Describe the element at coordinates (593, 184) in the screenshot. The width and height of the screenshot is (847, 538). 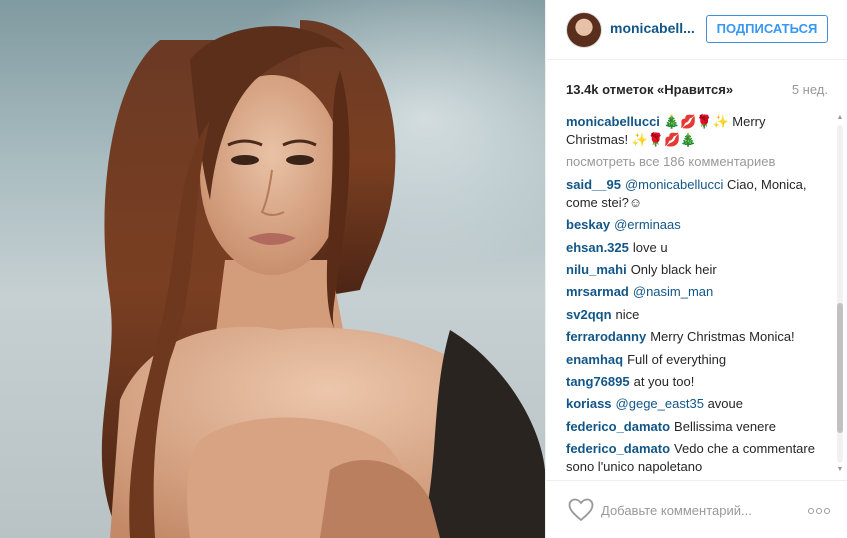
I see `comment-username: said__95` at that location.